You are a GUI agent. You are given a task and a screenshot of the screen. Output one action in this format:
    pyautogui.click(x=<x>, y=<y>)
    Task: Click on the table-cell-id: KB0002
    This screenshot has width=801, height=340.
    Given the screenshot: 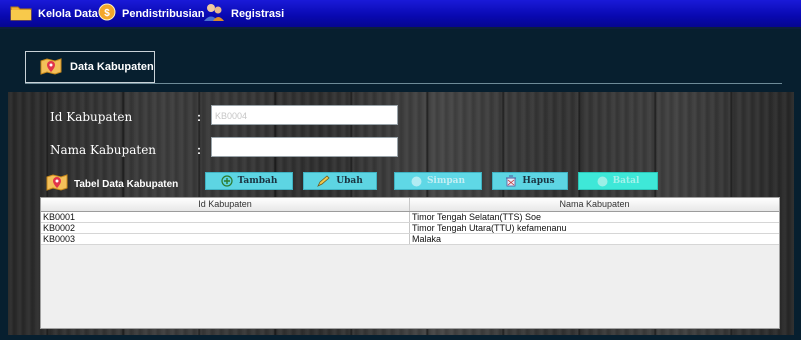 What is the action you would take?
    pyautogui.click(x=225, y=228)
    